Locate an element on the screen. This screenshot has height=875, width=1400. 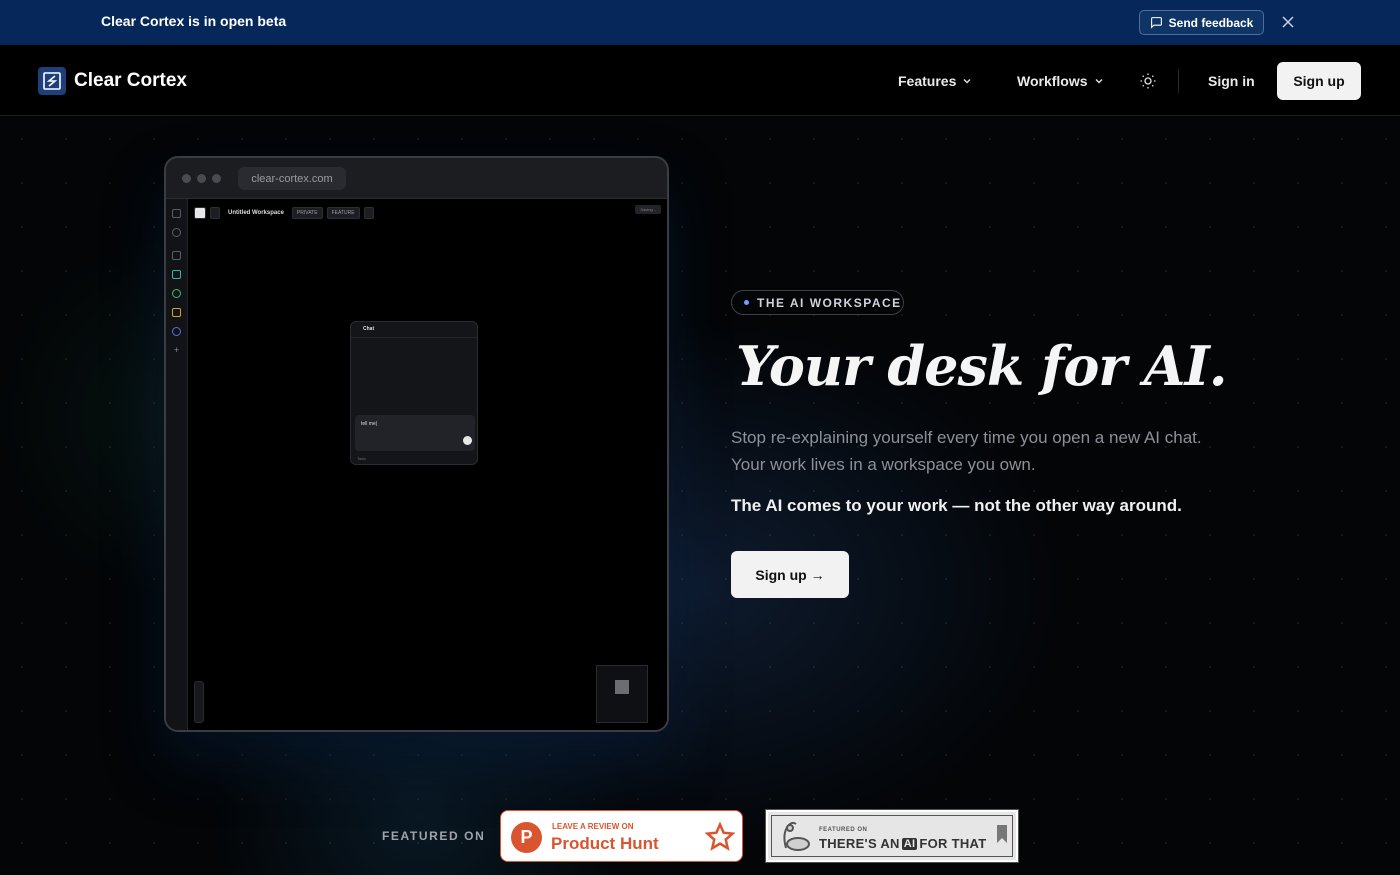
bookmark-icon is located at coordinates (1002, 834).